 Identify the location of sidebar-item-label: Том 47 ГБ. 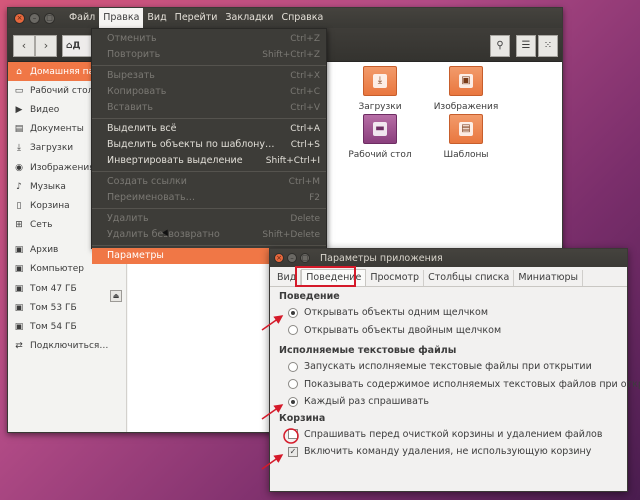
(53, 288).